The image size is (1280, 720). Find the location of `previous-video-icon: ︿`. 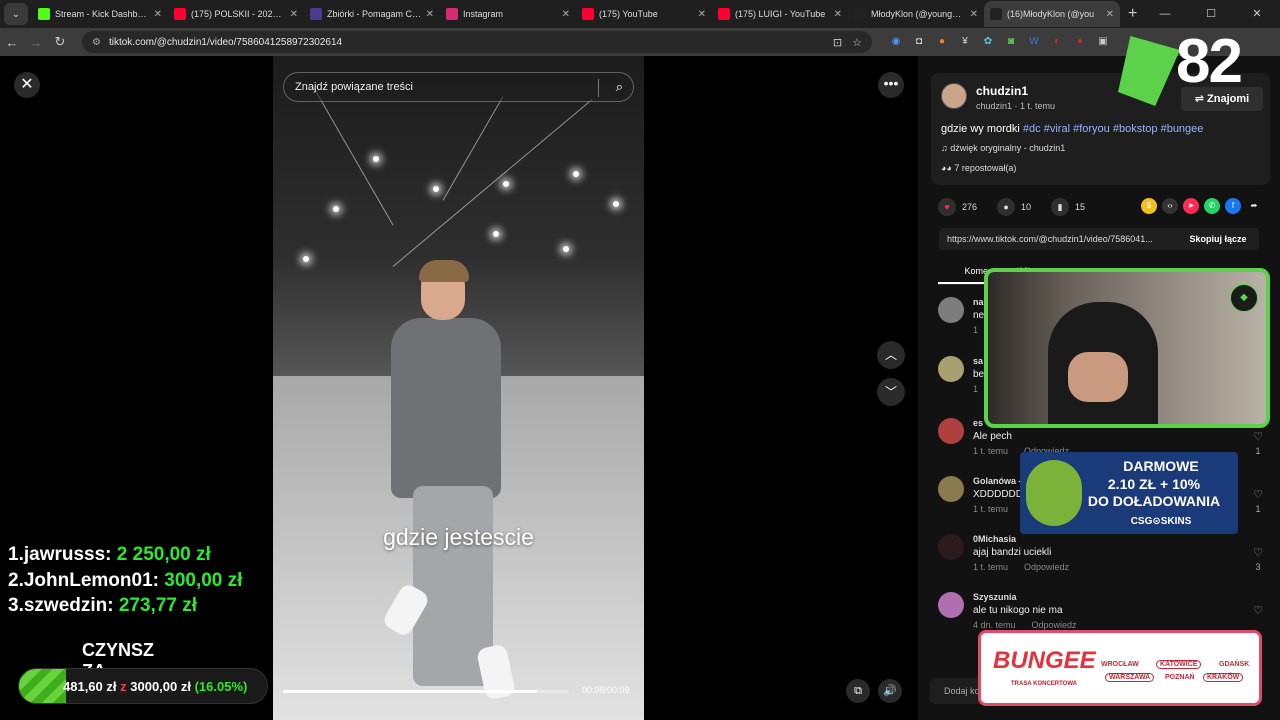

previous-video-icon: ︿ is located at coordinates (891, 355).